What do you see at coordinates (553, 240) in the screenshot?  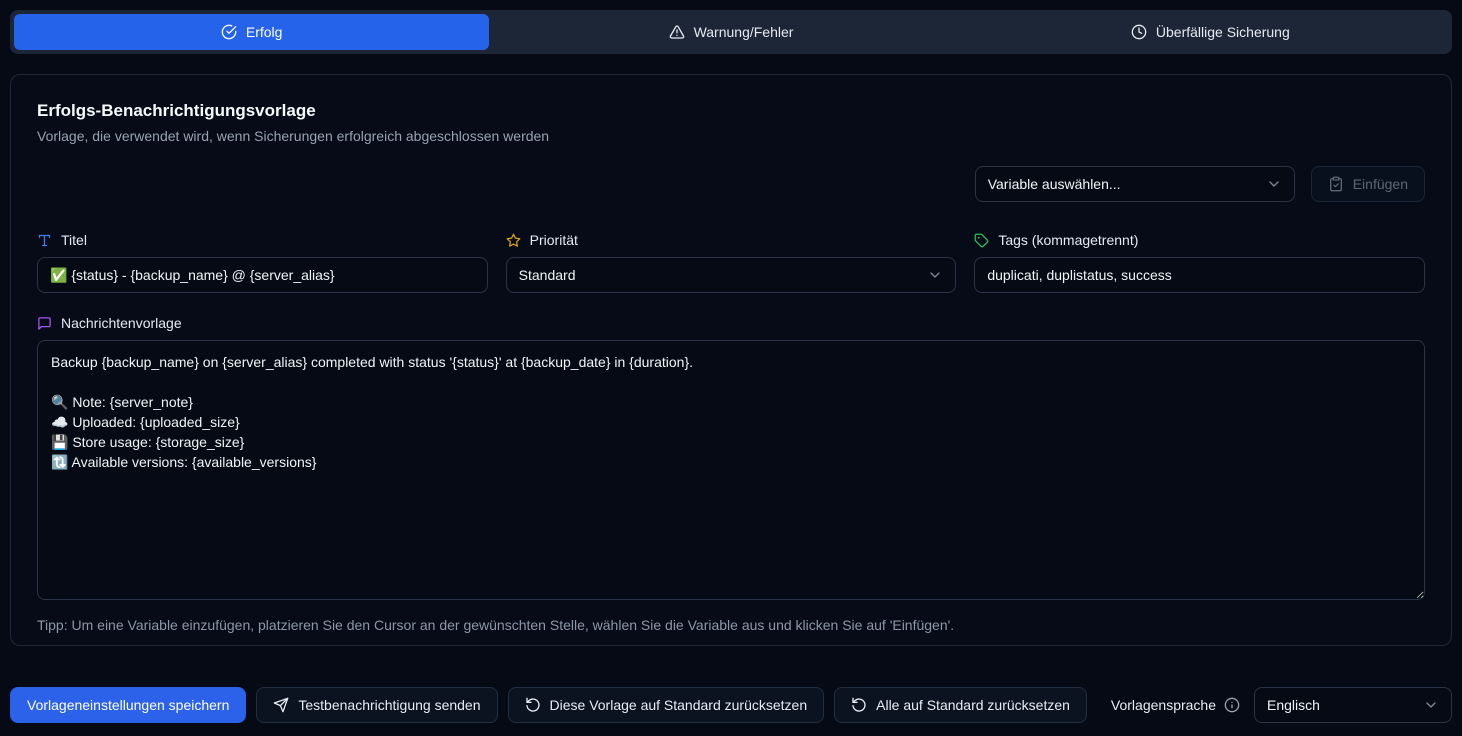 I see `priority-field-label: Priorität` at bounding box center [553, 240].